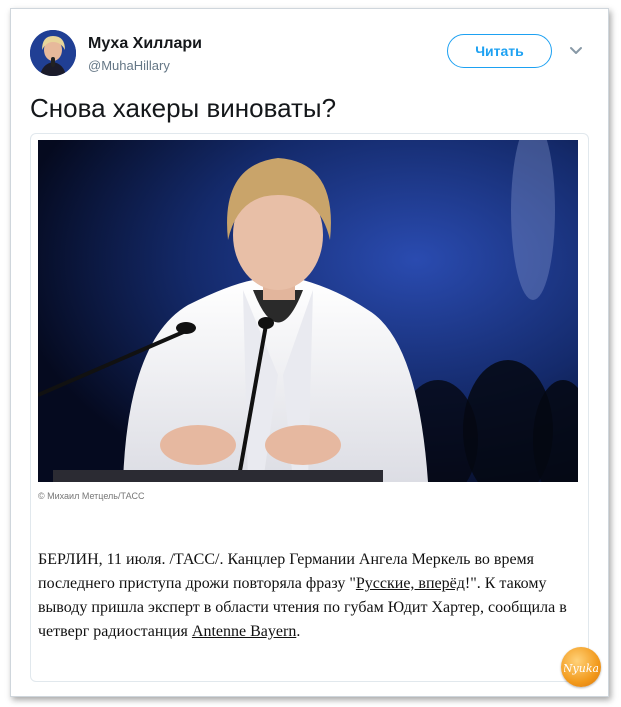 The height and width of the screenshot is (707, 621). What do you see at coordinates (91, 496) in the screenshot?
I see `image-credit: © Михаил Метцель/ТАСС` at bounding box center [91, 496].